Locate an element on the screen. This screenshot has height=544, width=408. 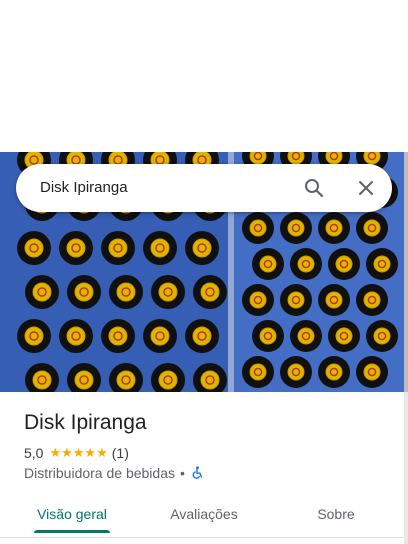
wheelchair-accessible-icon is located at coordinates (197, 473).